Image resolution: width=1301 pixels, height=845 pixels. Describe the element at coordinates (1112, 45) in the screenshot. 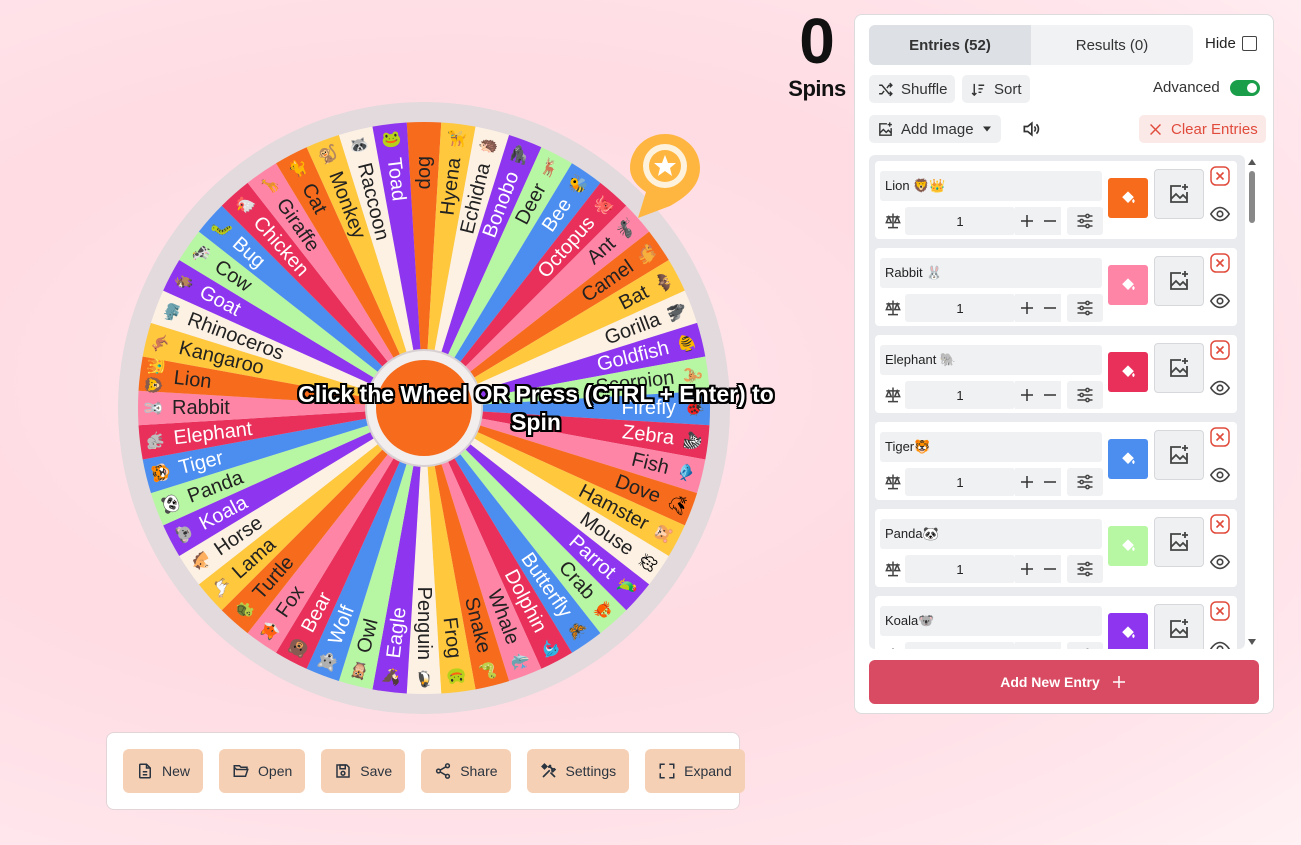

I see `tab-results: Results (0)` at that location.